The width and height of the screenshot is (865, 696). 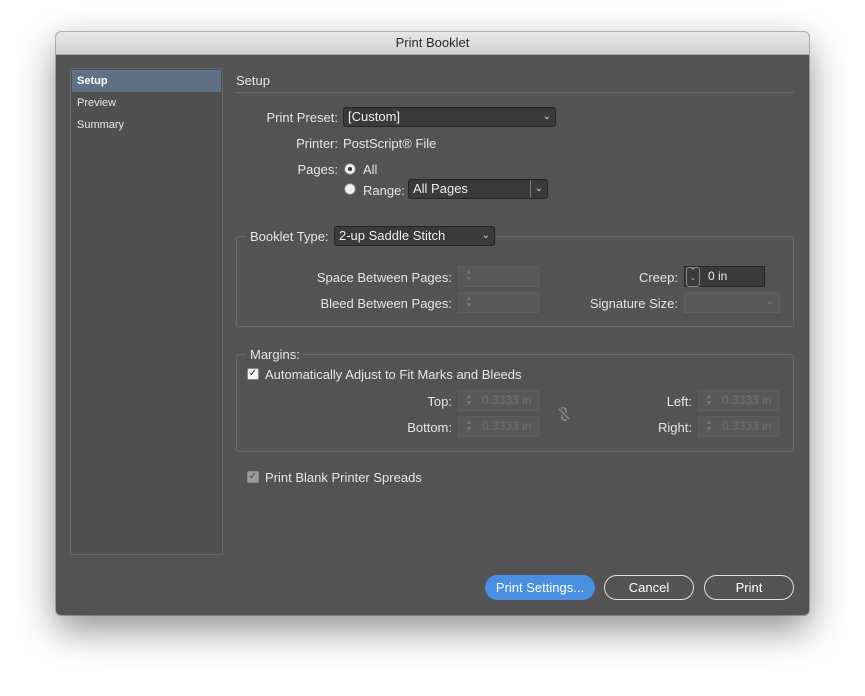 I want to click on booklet-type-value: 2-up Saddle Stitch, so click(x=392, y=235).